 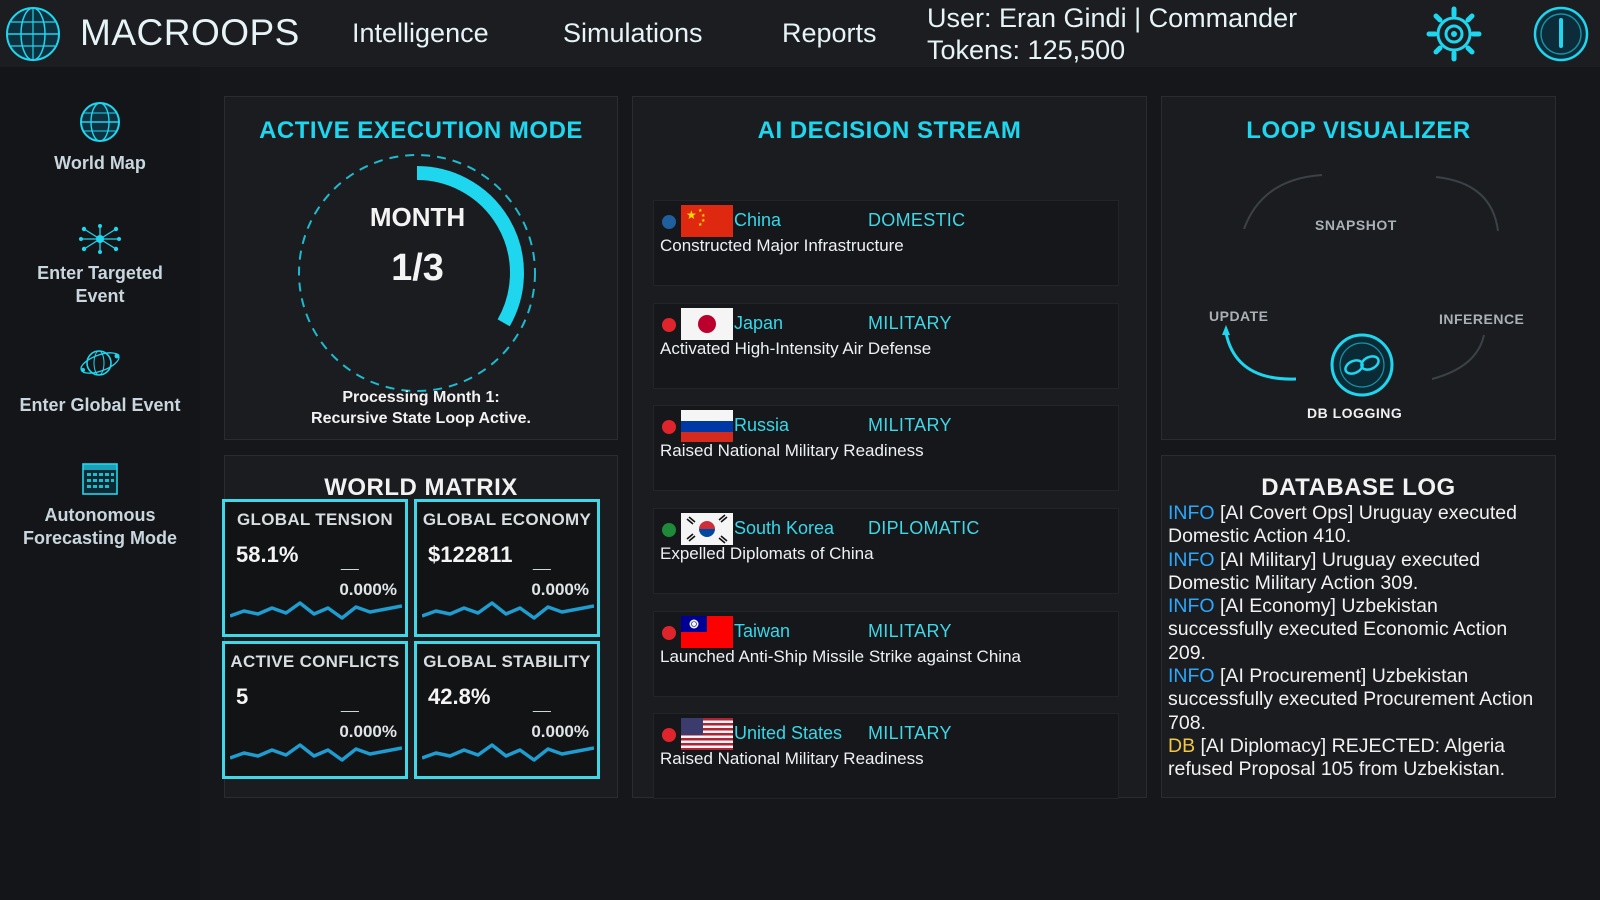 I want to click on taiwan-flag-icon, so click(x=707, y=632).